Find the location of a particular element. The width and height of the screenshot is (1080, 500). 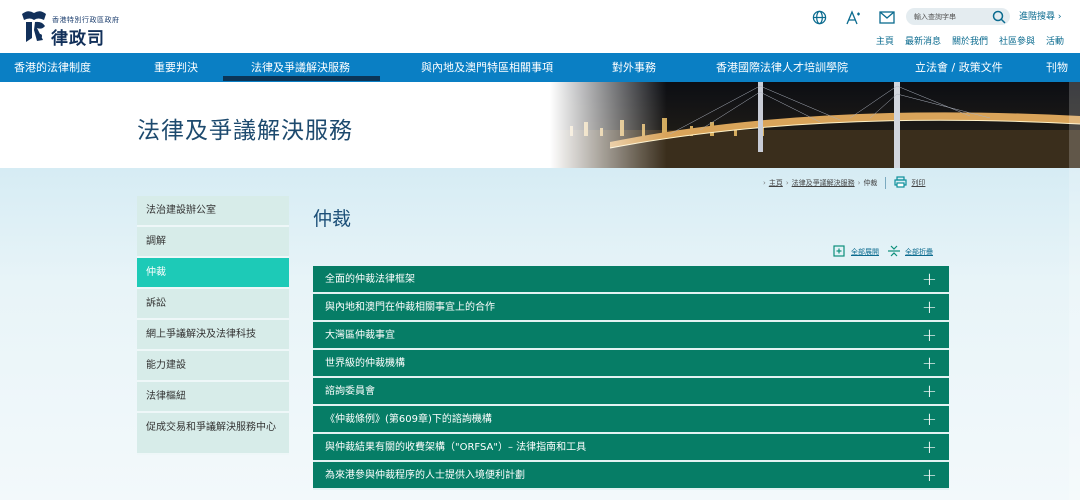

expand-all-label: 全部展開 is located at coordinates (865, 252).